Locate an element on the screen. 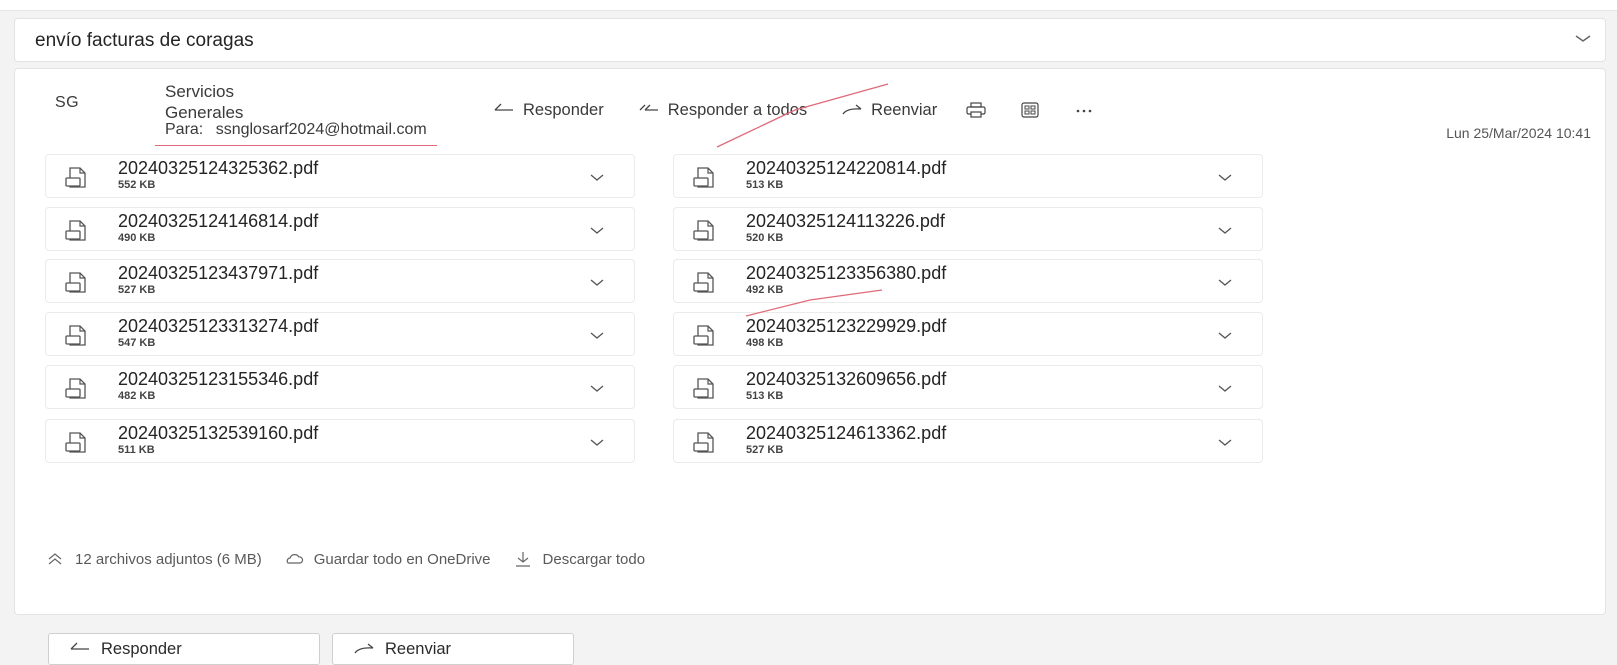 Image resolution: width=1617 pixels, height=665 pixels. sender-name: Servicios Generales is located at coordinates (235, 102).